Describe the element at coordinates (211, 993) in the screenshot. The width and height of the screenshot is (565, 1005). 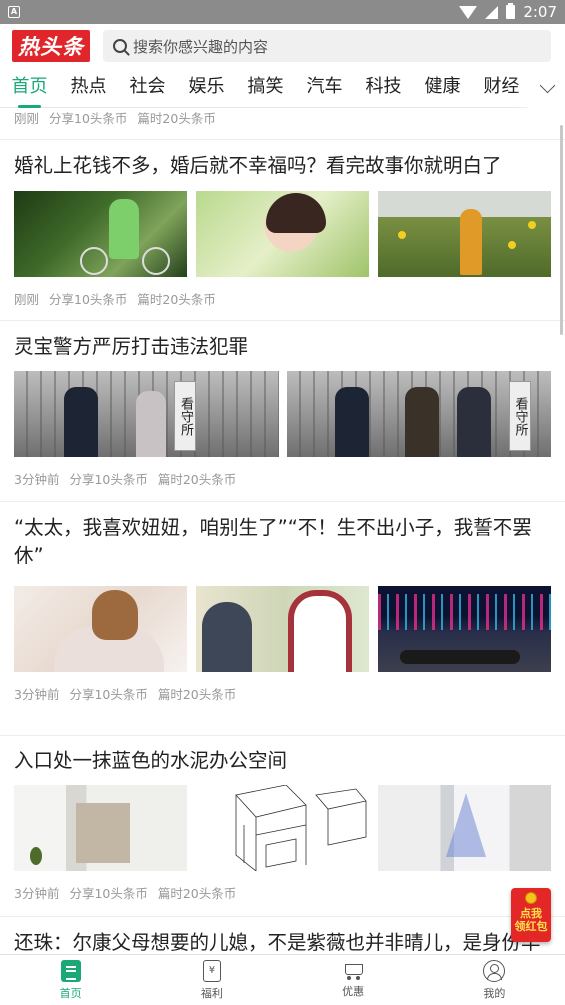
I see `nav-label: 福利` at that location.